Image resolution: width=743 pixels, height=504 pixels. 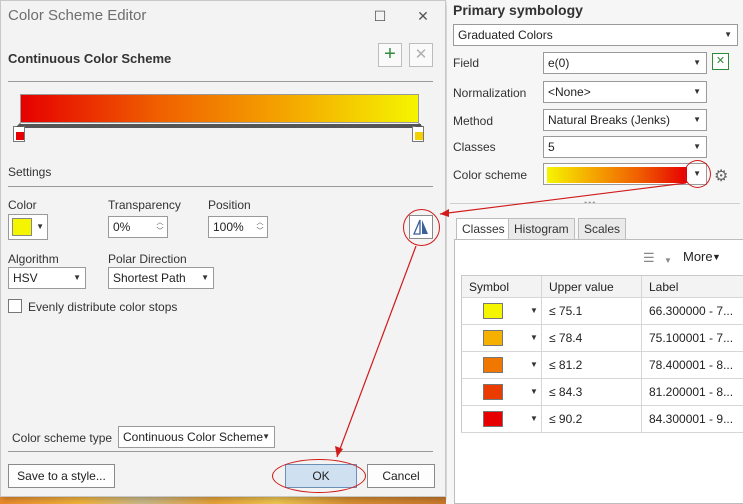 What do you see at coordinates (595, 35) in the screenshot?
I see `symbology-method-select: Graduated Colors ▼` at bounding box center [595, 35].